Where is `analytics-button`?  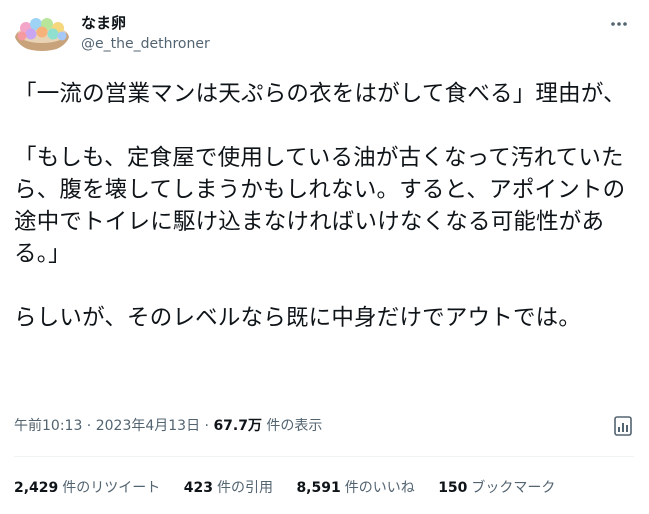 analytics-button is located at coordinates (623, 426).